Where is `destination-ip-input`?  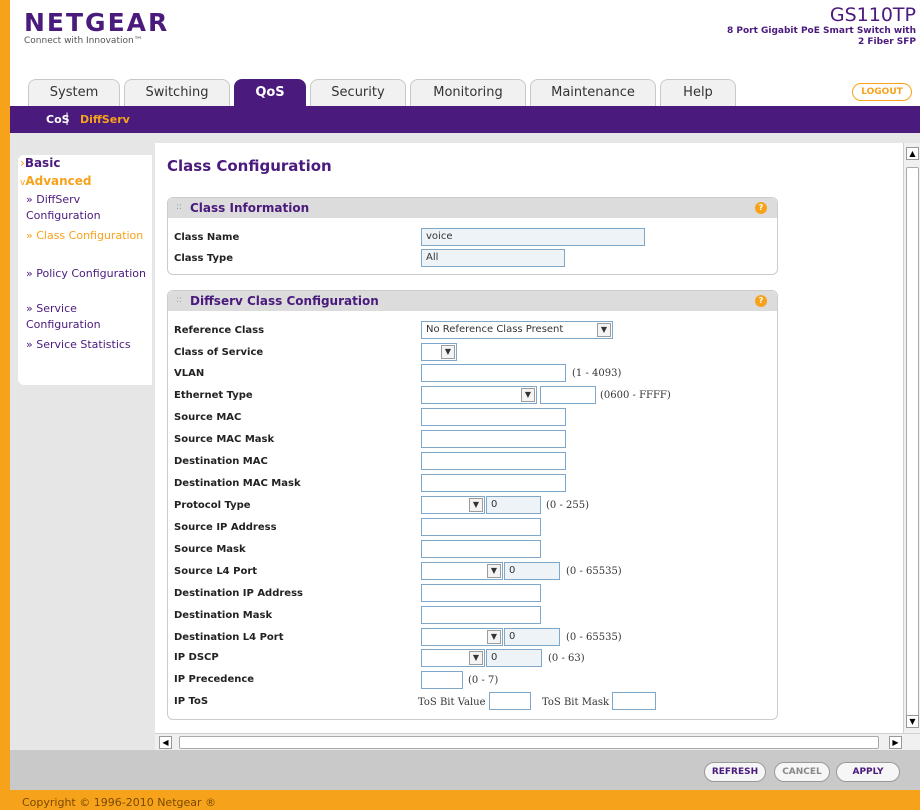
destination-ip-input is located at coordinates (481, 593).